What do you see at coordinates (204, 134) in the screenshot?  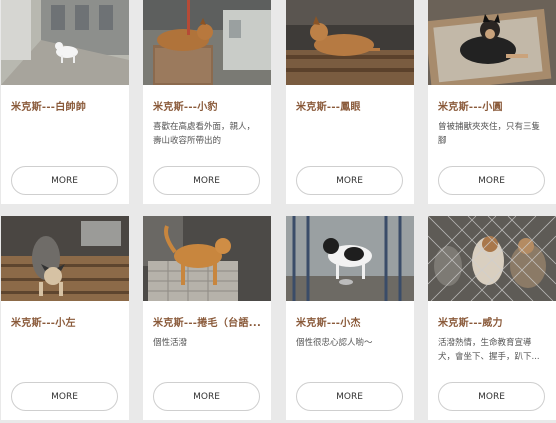 I see `dog-description: 喜歡在高處看外面，親人，壽山收容所帶出的` at bounding box center [204, 134].